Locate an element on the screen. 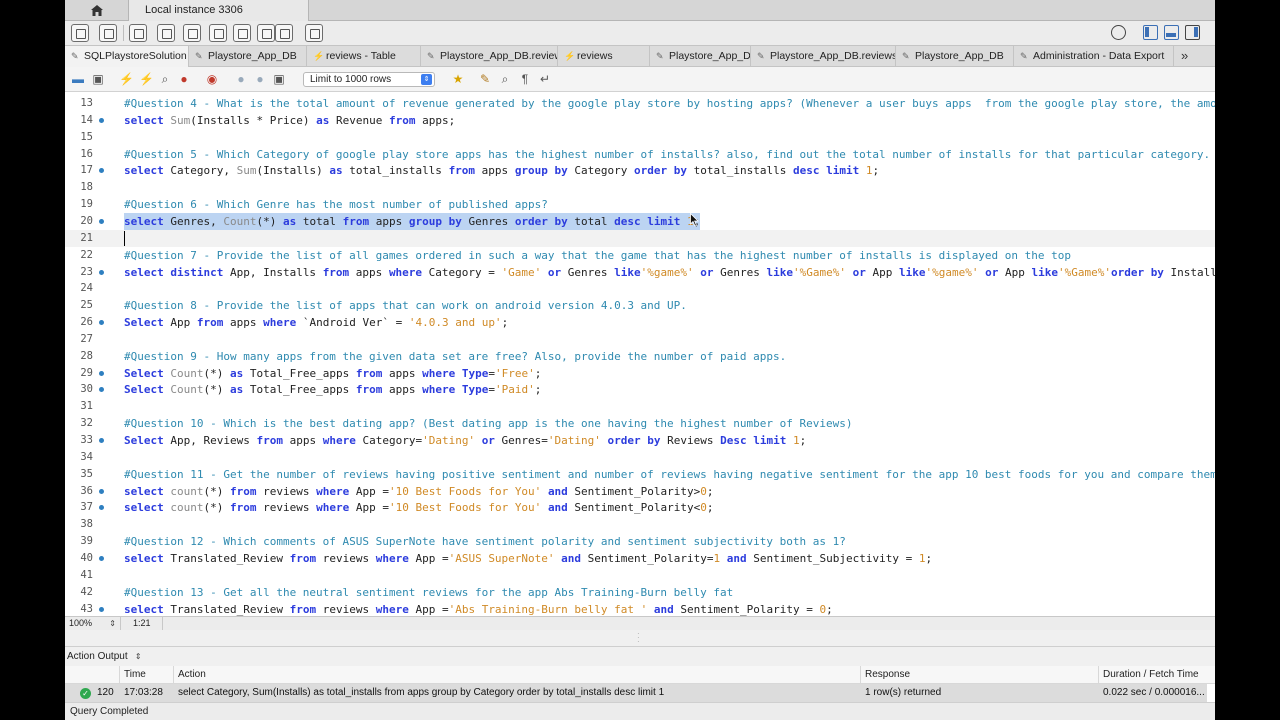  row-limit-select: Limit to 1000 rows ⇕ is located at coordinates (369, 79).